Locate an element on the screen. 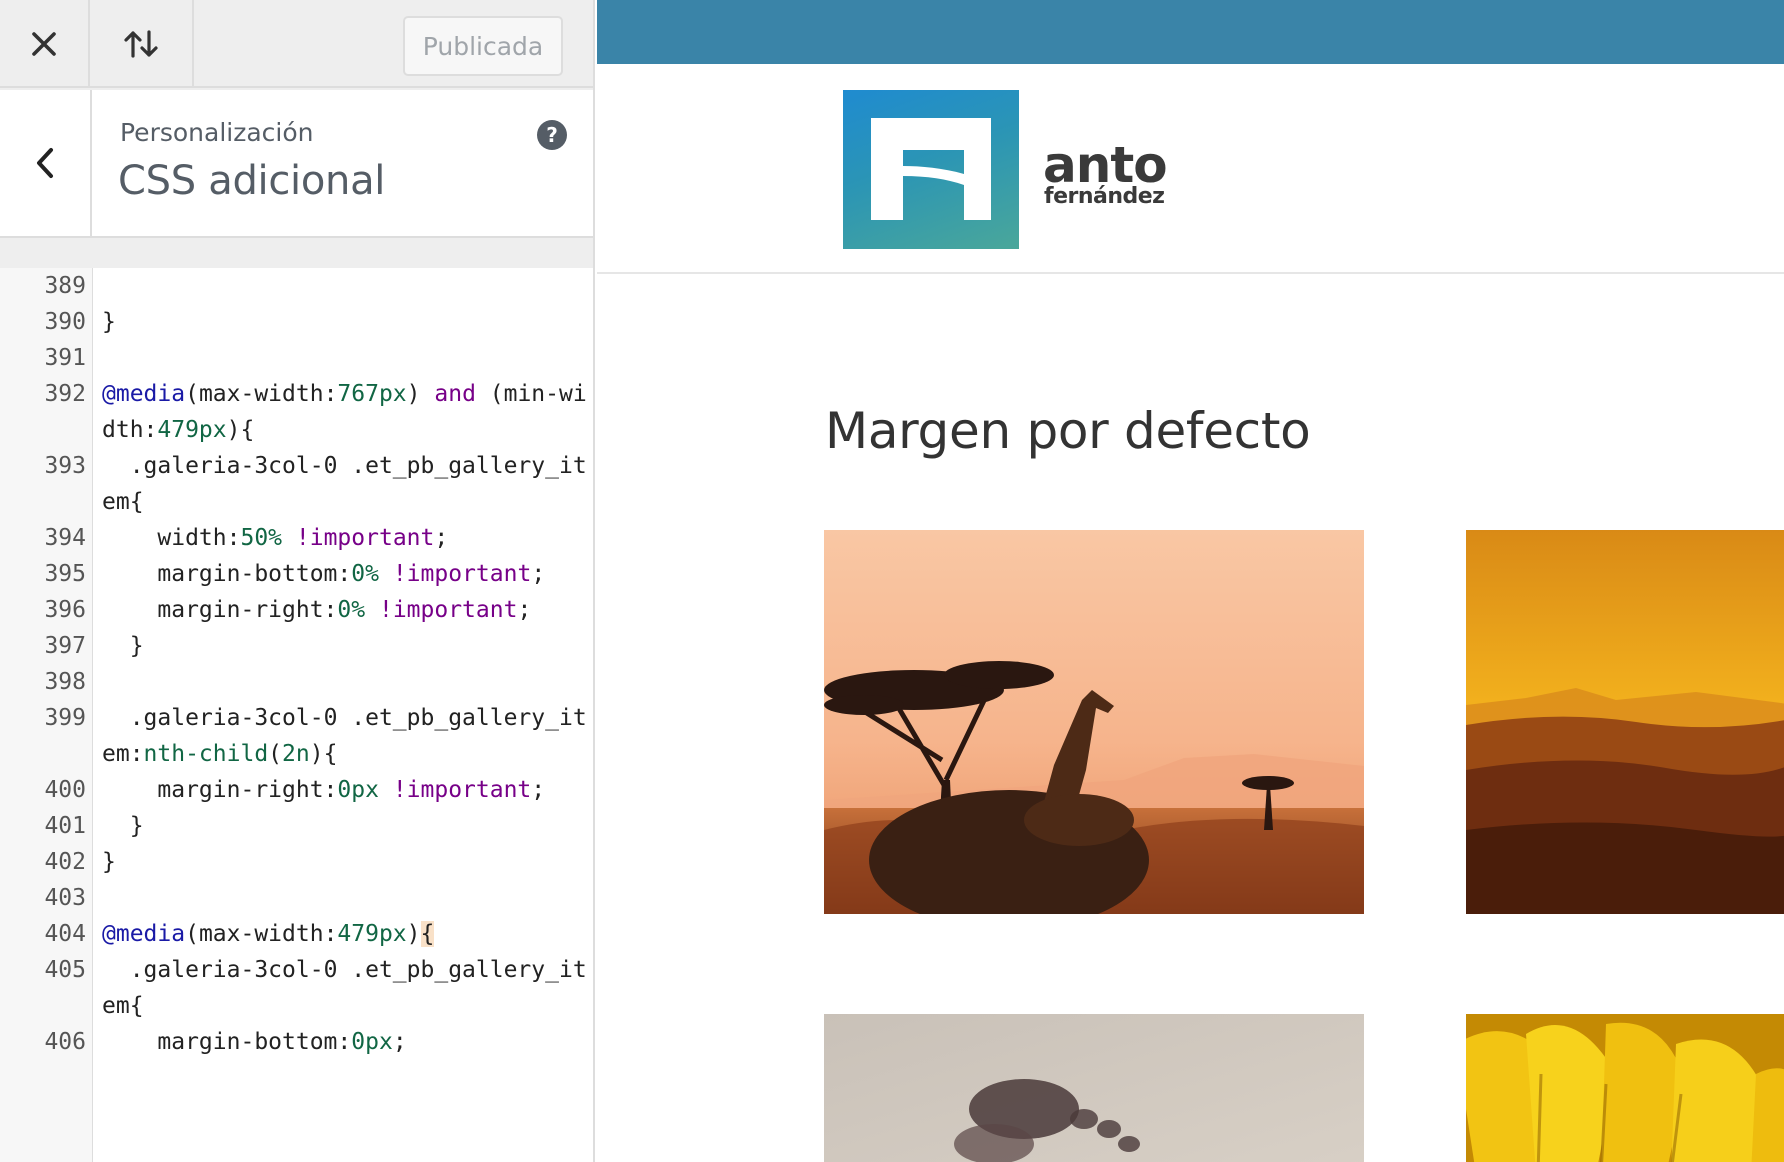 This screenshot has height=1162, width=1784. code-line: 404 @media(max-width:479px){ is located at coordinates (296, 934).